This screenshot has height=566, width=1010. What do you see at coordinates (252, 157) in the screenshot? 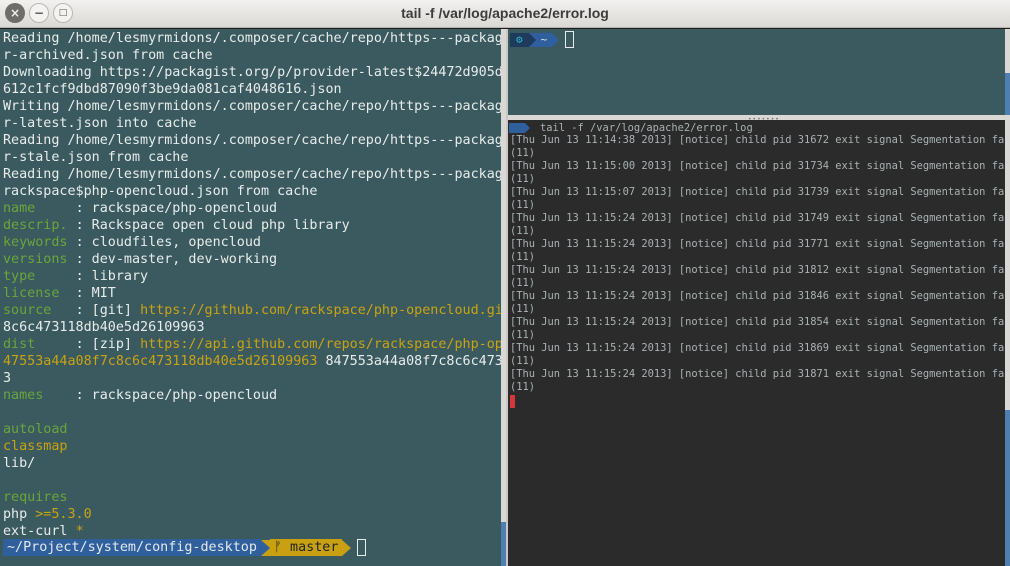
I see `terminal-line: r-stale.json from cache` at bounding box center [252, 157].